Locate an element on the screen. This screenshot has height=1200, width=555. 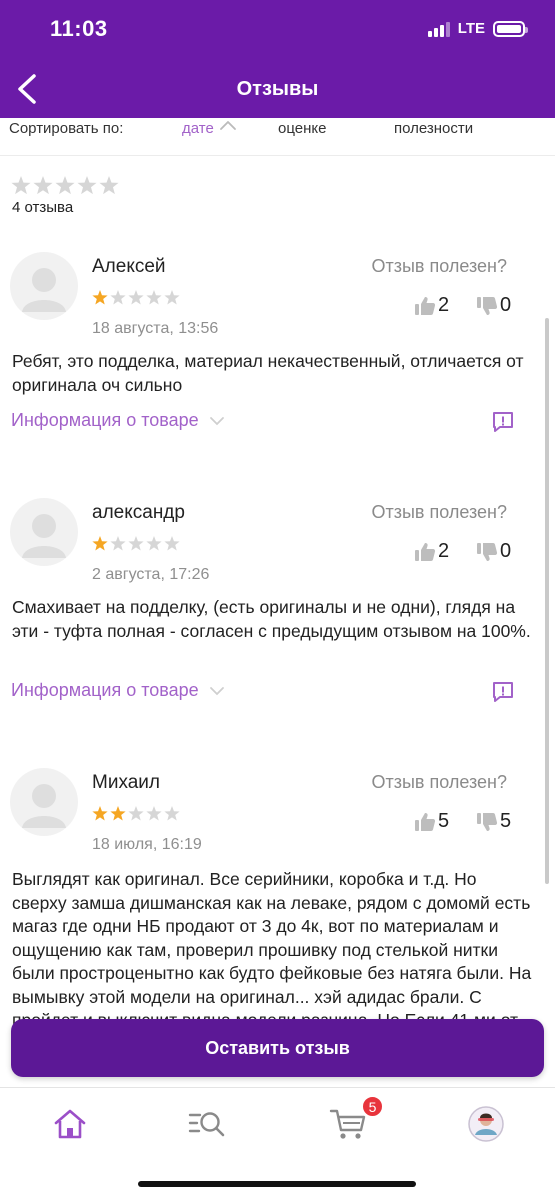
dislike-button: 5 is located at coordinates (493, 821).